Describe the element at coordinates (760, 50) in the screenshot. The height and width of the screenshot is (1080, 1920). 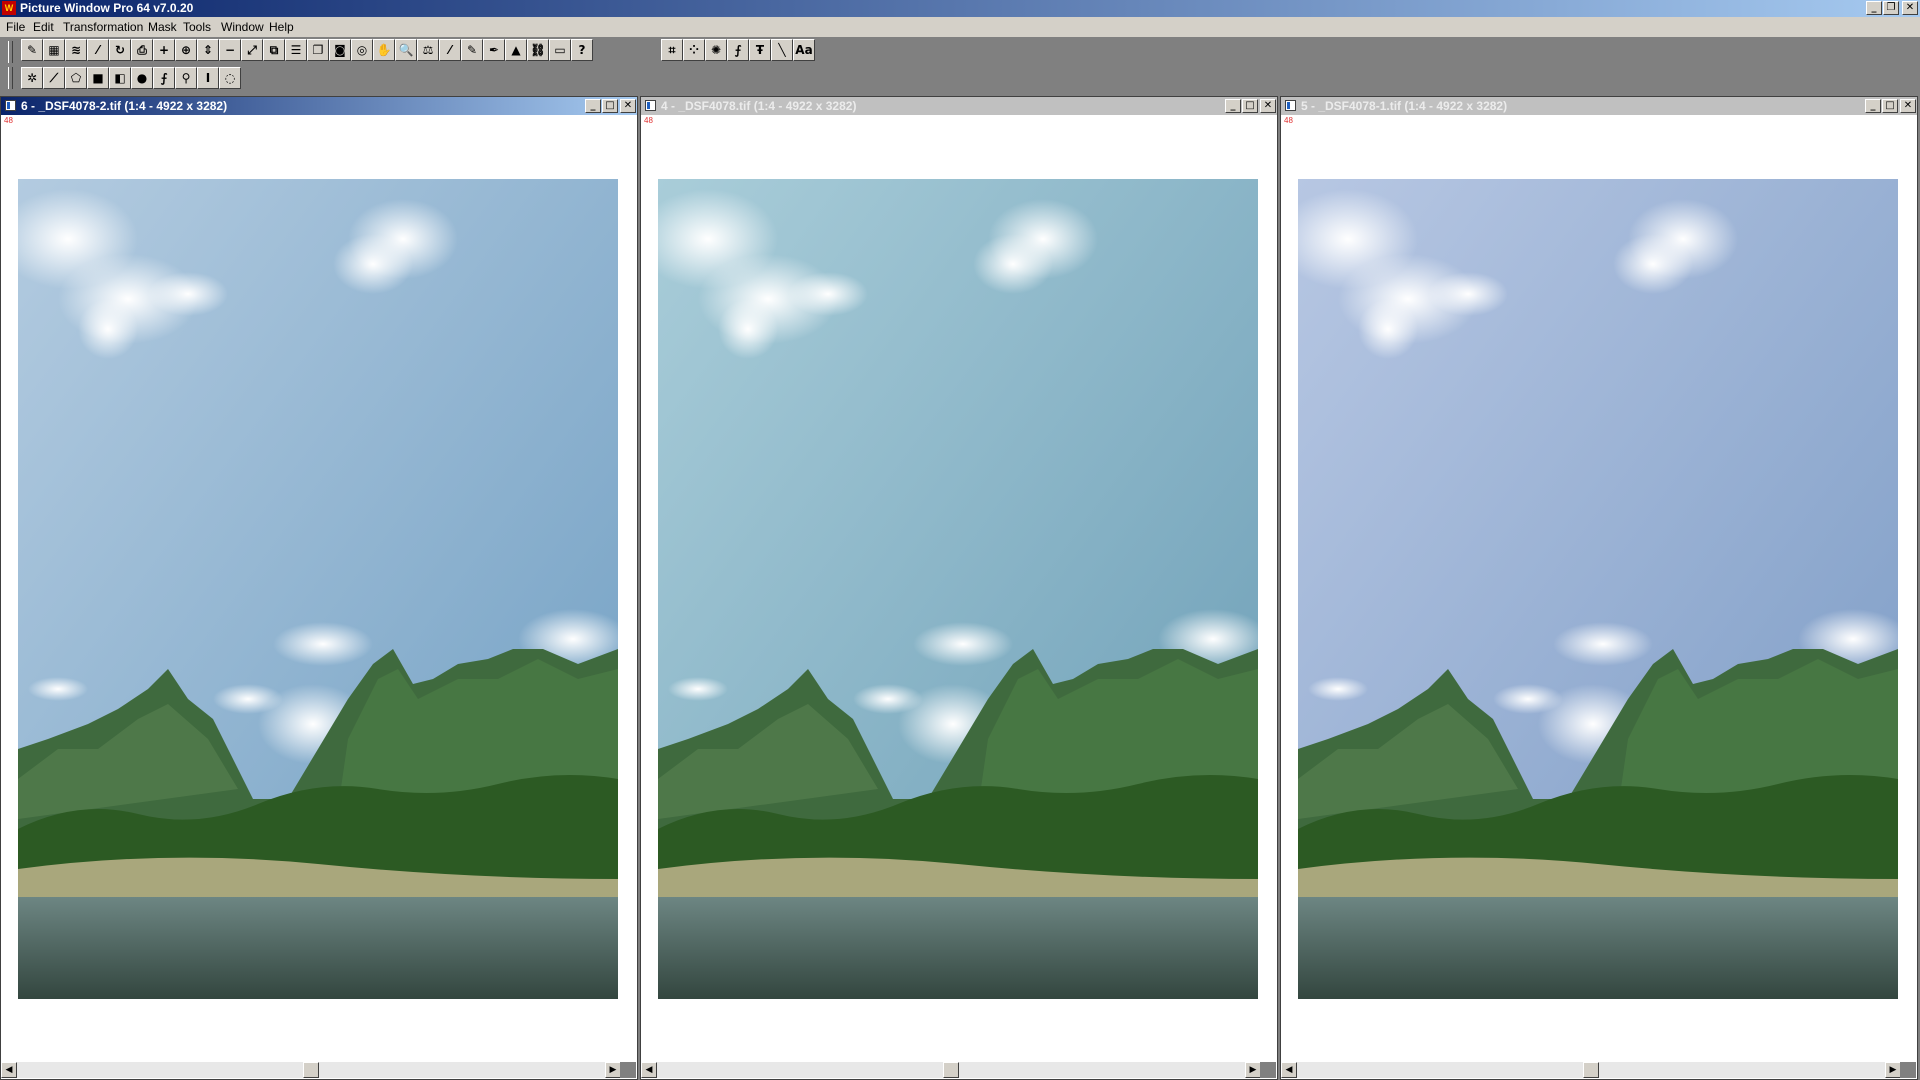
I see `text-tool-icon: Ŧ` at that location.